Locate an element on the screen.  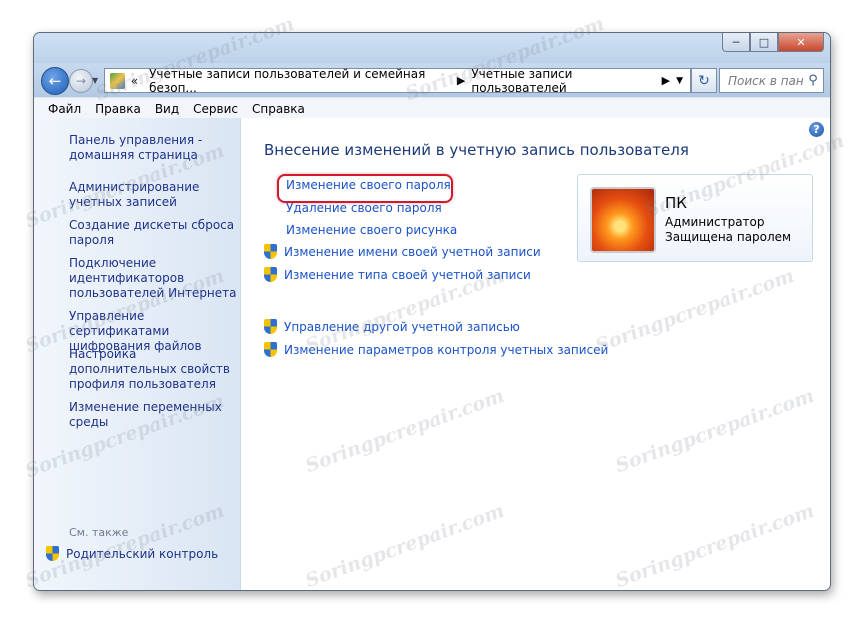
search-icon: ⚲ is located at coordinates (813, 80).